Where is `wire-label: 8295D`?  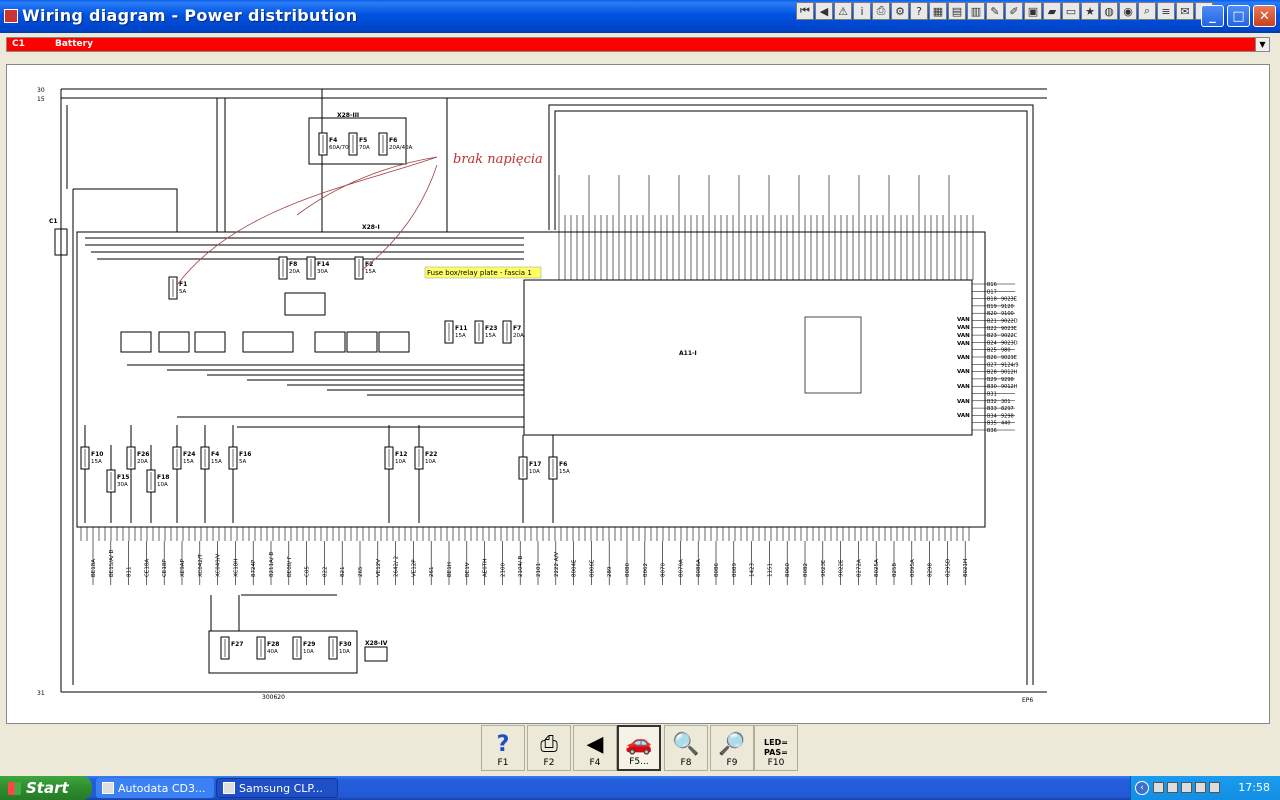
wire-label: 8295D is located at coordinates (948, 568).